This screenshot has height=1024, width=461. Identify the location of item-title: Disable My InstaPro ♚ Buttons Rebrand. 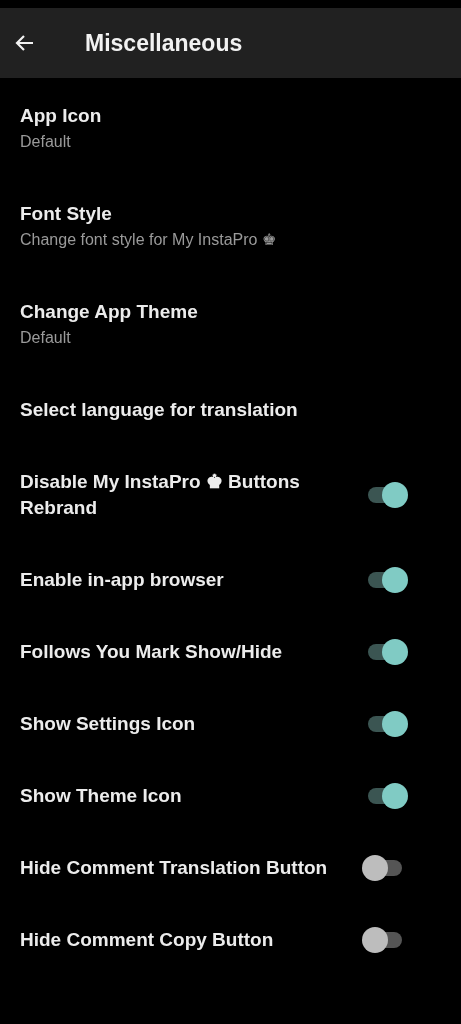
(160, 495).